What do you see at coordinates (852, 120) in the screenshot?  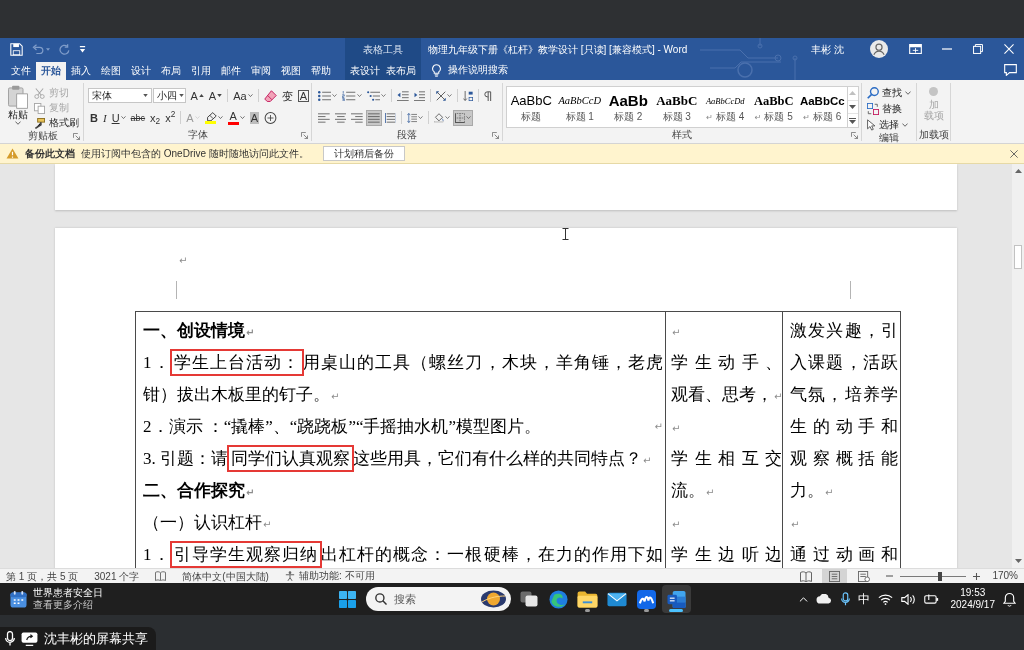 I see `more-icon` at bounding box center [852, 120].